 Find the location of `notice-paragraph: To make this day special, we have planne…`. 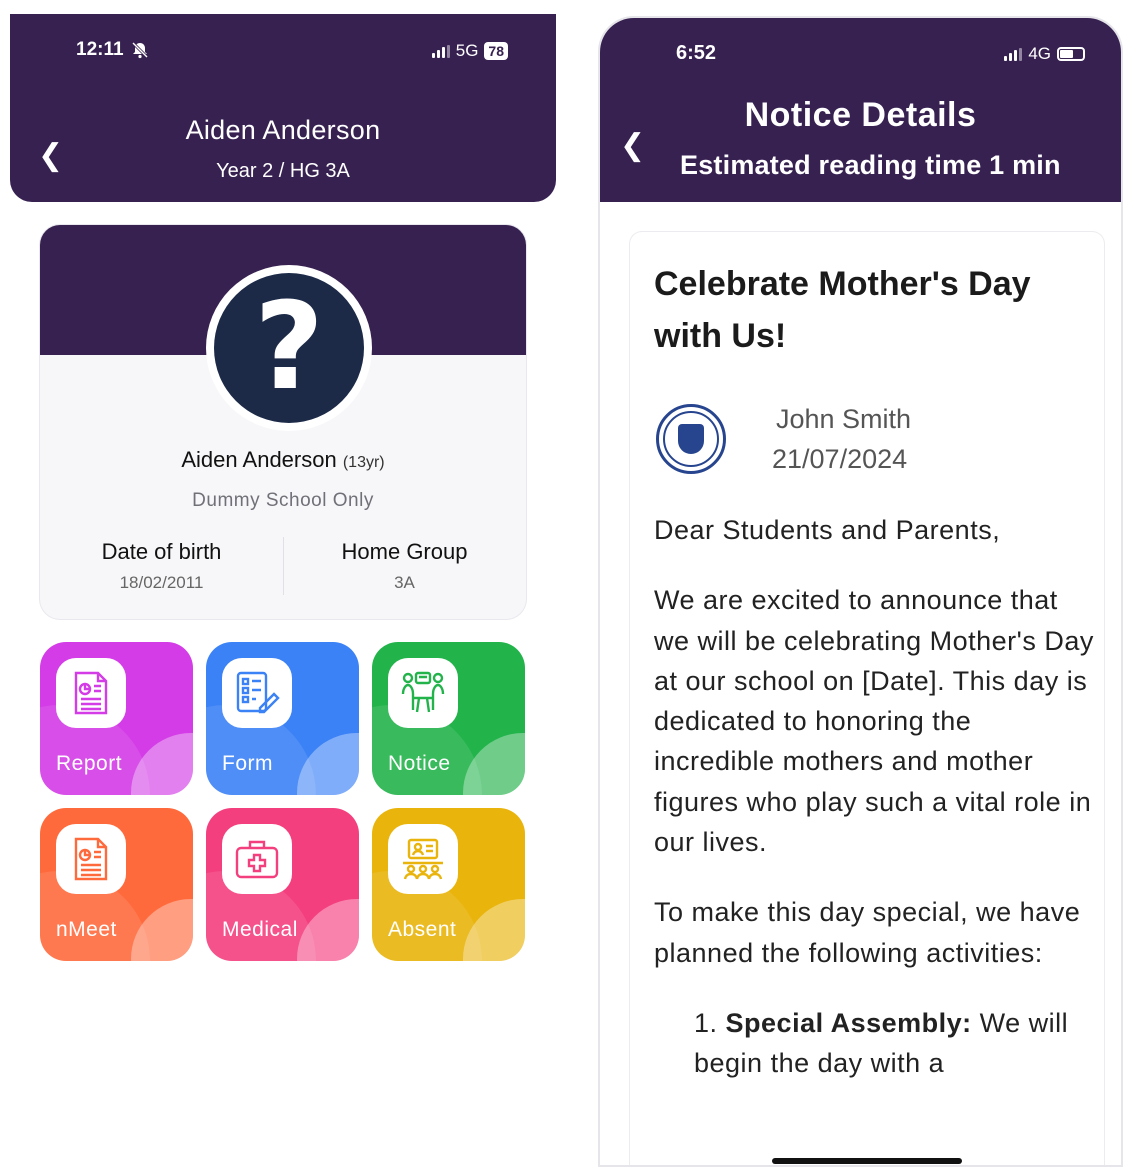

notice-paragraph: To make this day special, we have planne… is located at coordinates (867, 932).